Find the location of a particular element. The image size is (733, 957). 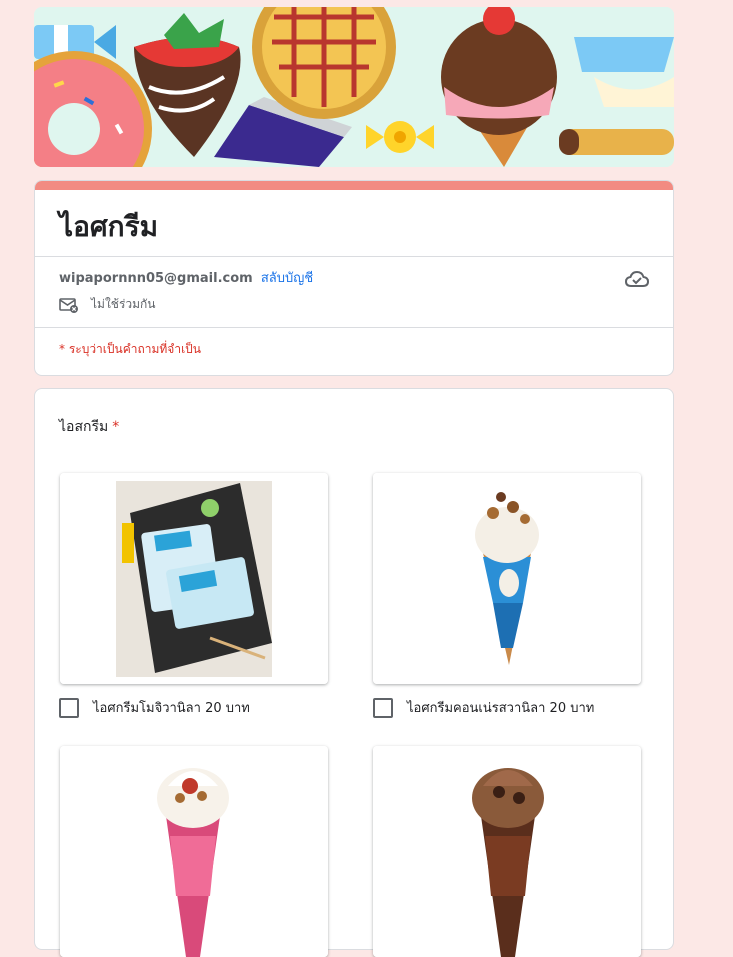

switch-account-link: สลับบัญชี is located at coordinates (287, 278).